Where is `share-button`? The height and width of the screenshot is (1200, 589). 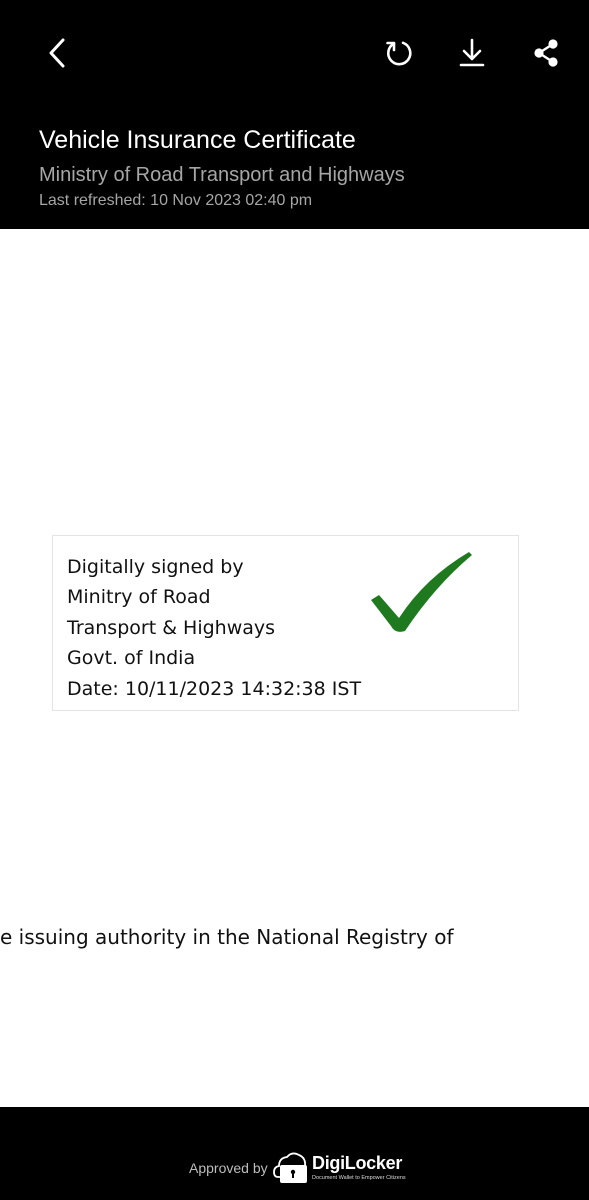
share-button is located at coordinates (546, 53).